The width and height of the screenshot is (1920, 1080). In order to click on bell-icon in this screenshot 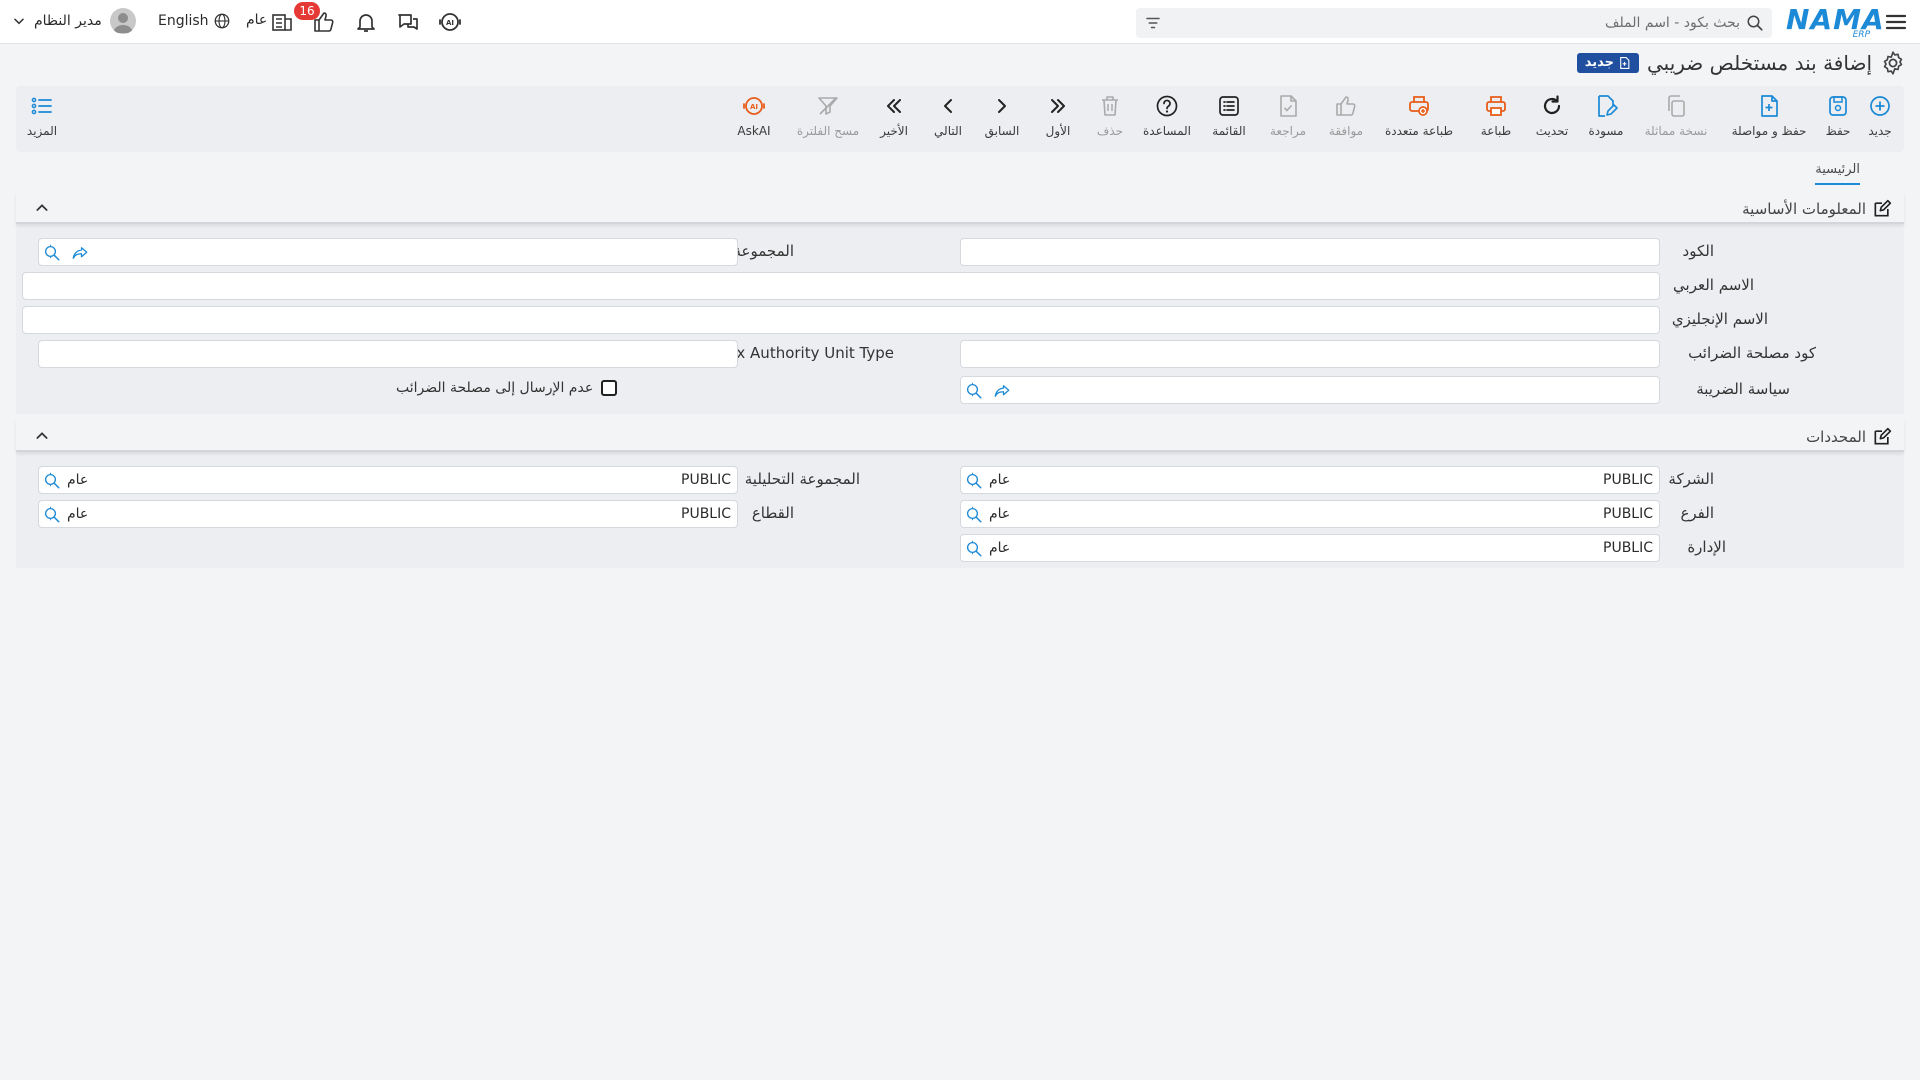, I will do `click(366, 22)`.